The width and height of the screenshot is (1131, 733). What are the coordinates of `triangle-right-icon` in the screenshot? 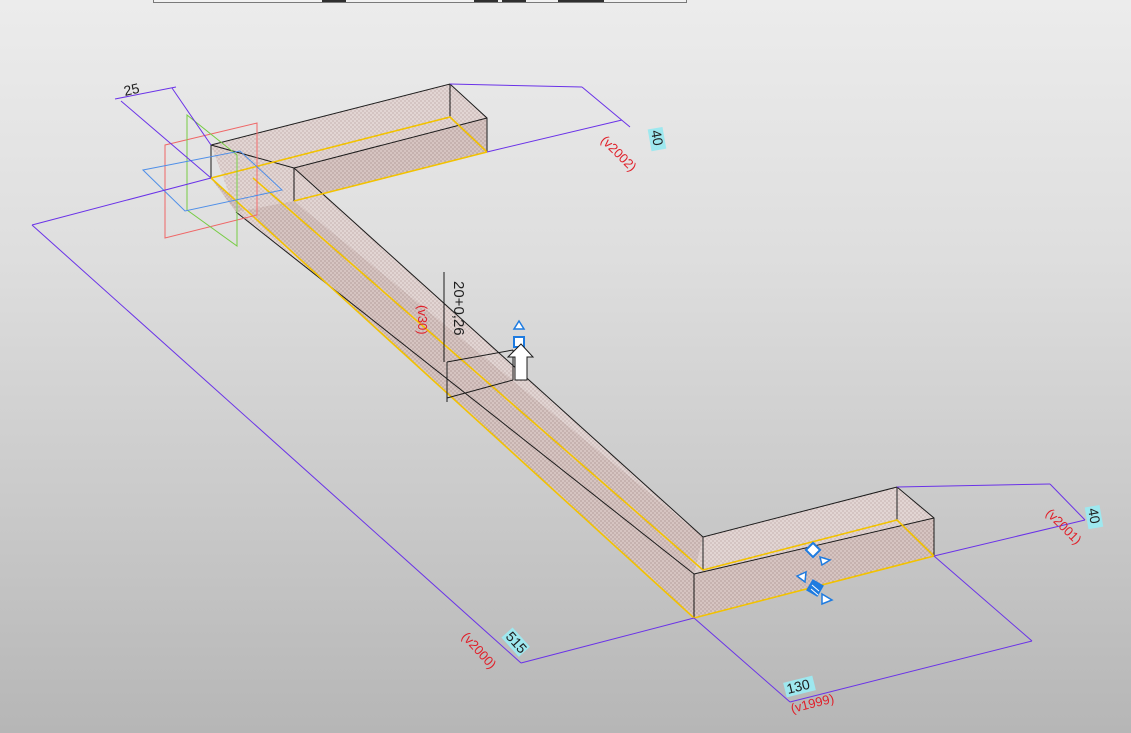 It's located at (827, 599).